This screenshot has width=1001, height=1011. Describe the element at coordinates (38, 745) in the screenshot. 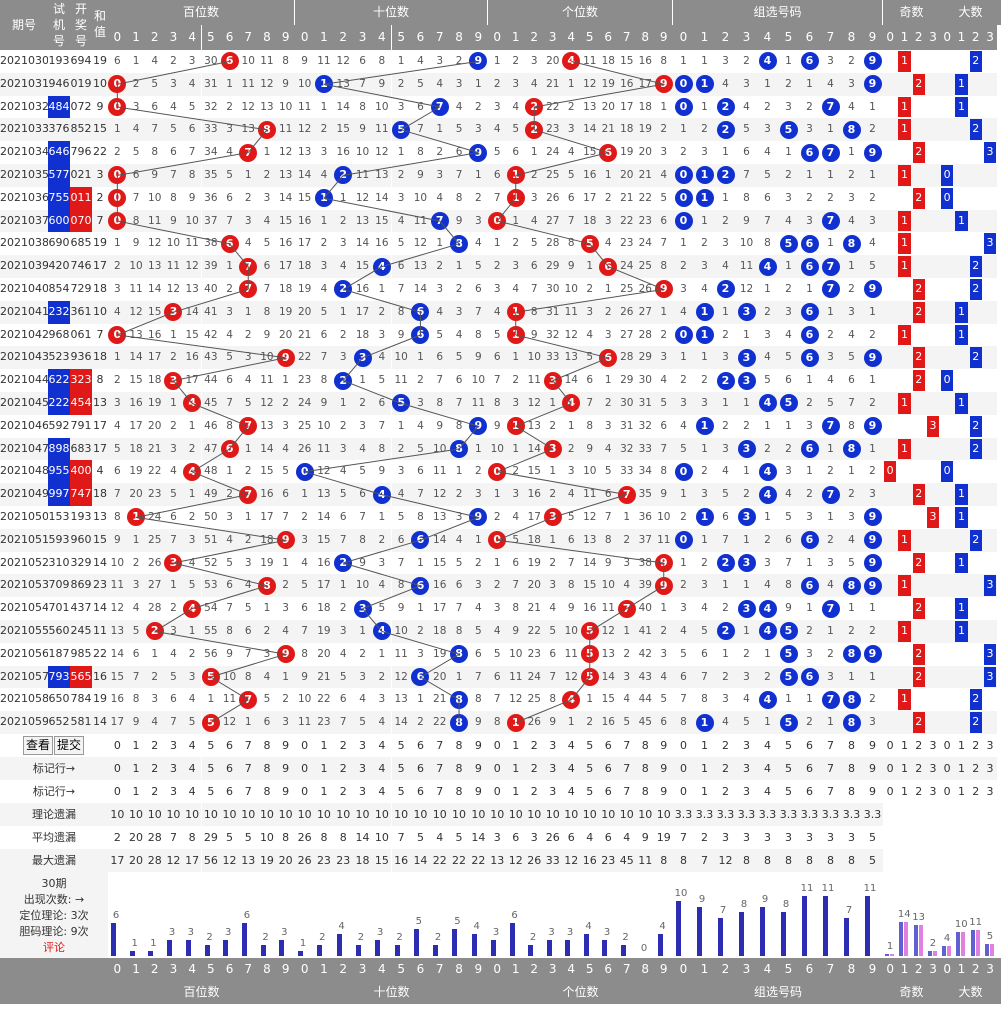

I see `view-button: 查看` at that location.